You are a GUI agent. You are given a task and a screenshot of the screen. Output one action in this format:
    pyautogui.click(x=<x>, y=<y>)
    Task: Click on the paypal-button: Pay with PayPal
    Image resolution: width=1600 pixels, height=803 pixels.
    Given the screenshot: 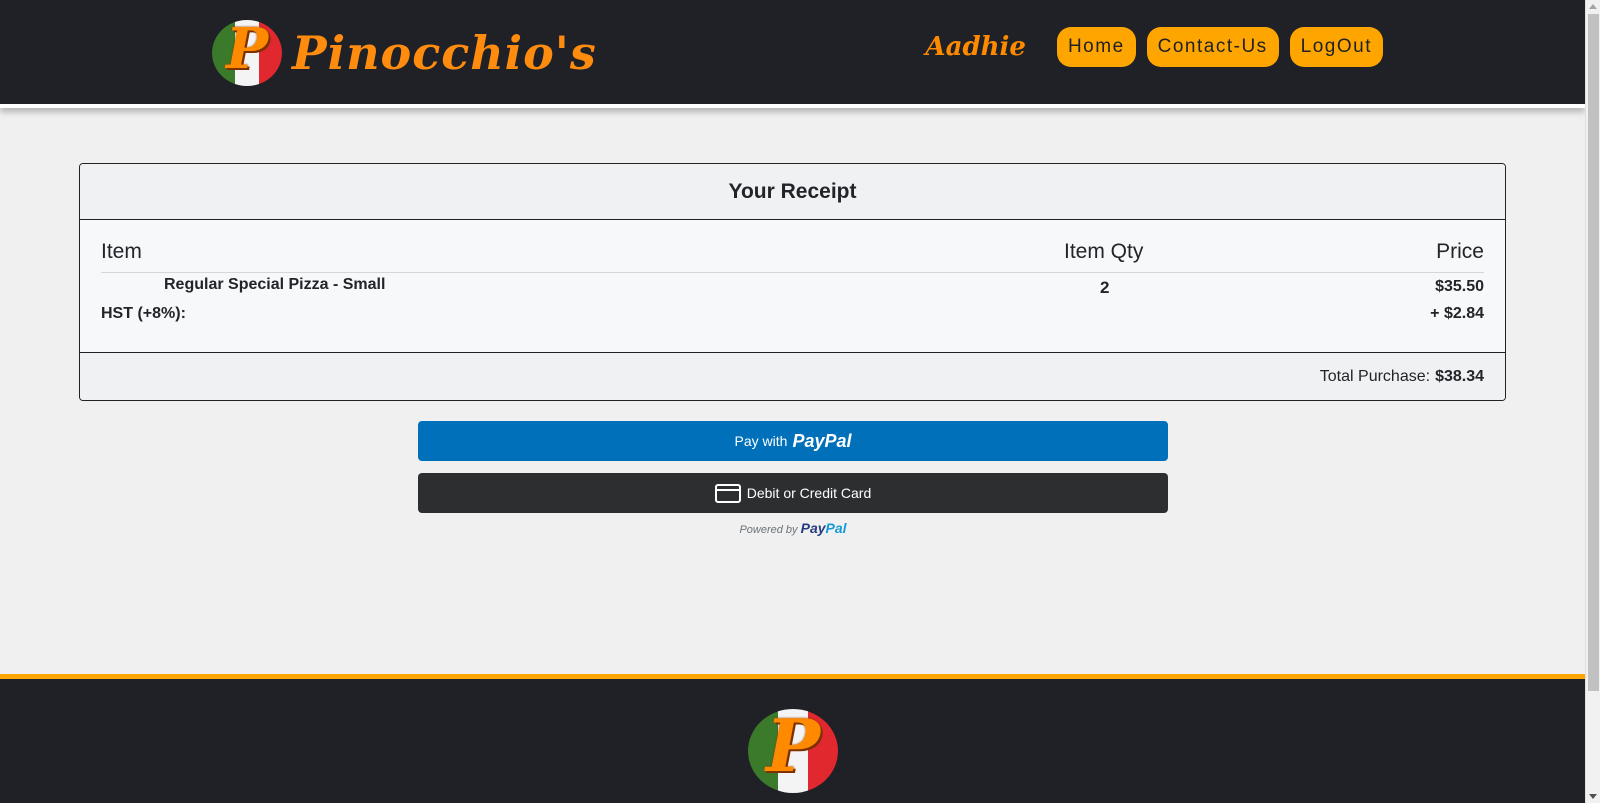 What is the action you would take?
    pyautogui.click(x=793, y=441)
    